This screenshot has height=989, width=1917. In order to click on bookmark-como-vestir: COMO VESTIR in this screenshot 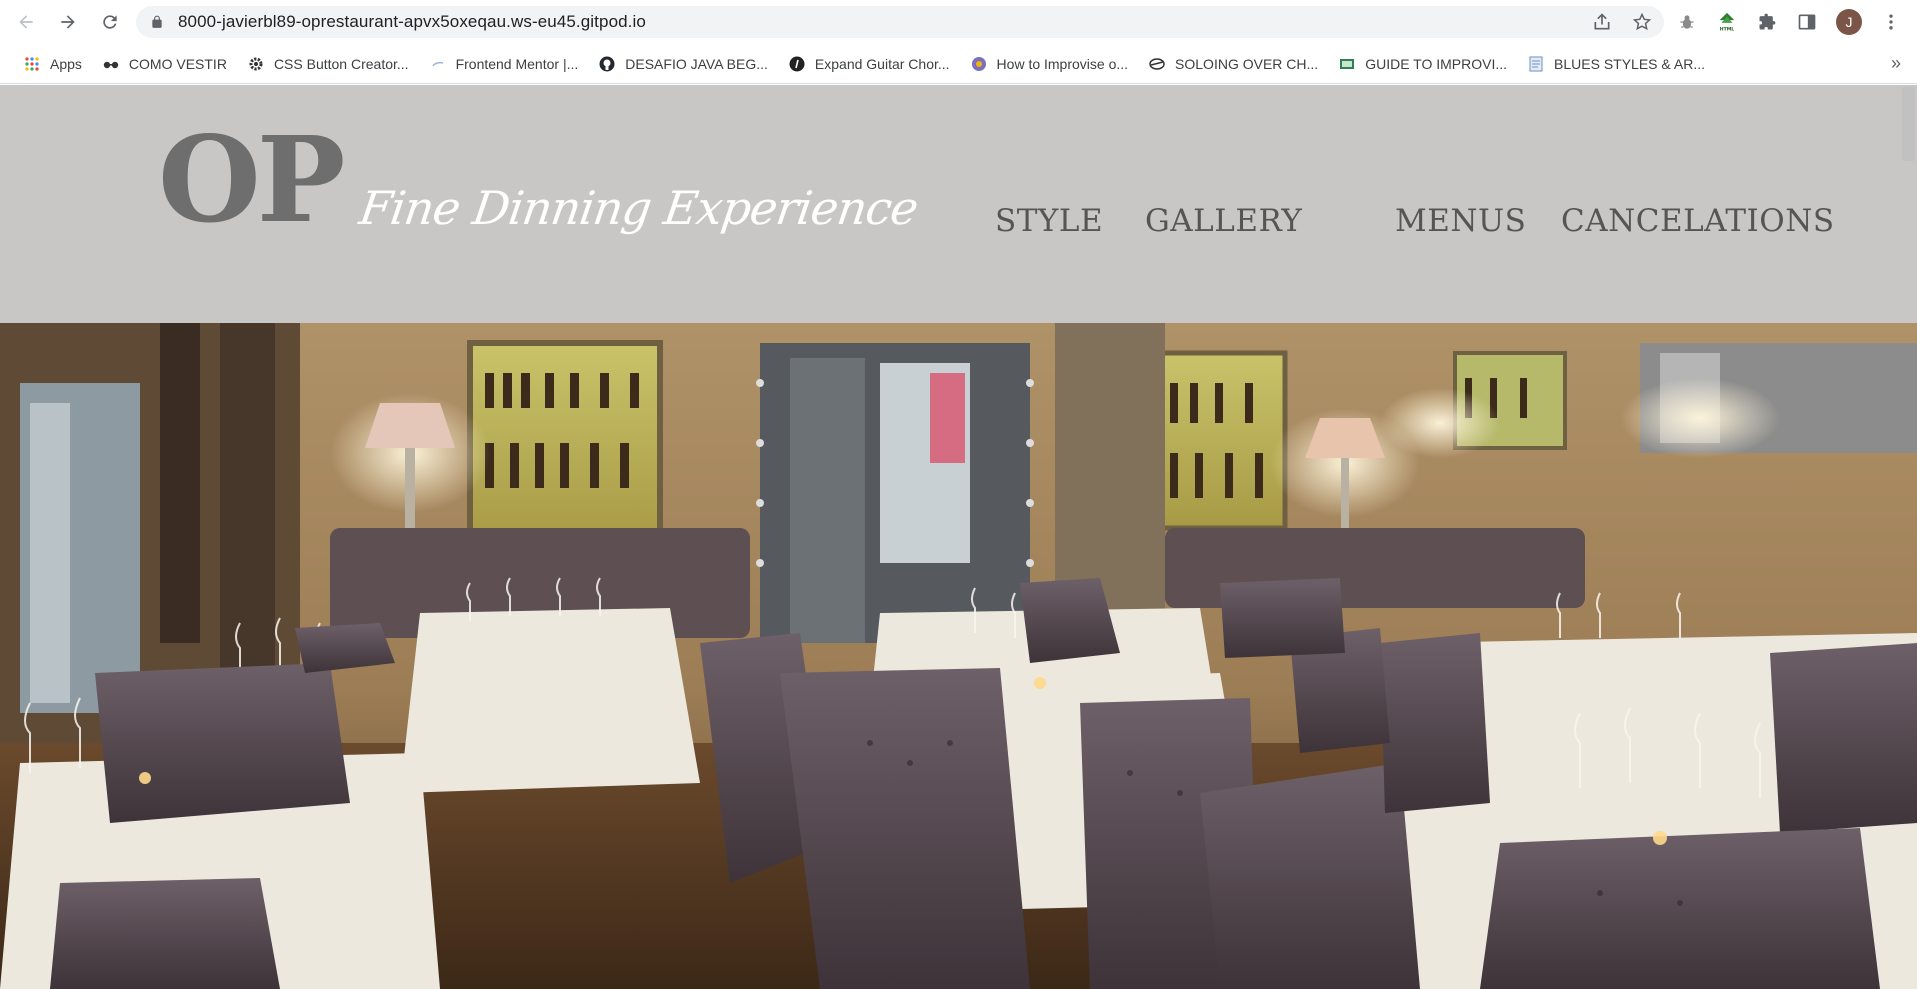, I will do `click(165, 64)`.